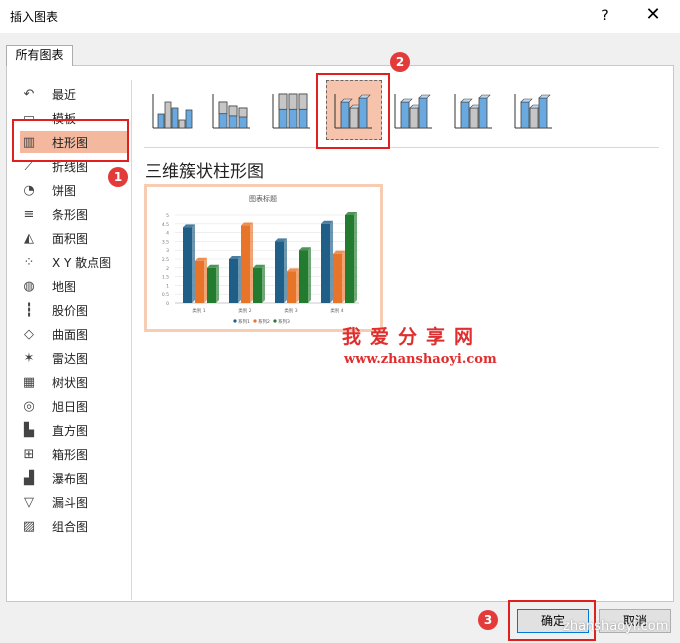 The width and height of the screenshot is (680, 643). I want to click on sidebar-item-label: X Y 散点图, so click(82, 262).